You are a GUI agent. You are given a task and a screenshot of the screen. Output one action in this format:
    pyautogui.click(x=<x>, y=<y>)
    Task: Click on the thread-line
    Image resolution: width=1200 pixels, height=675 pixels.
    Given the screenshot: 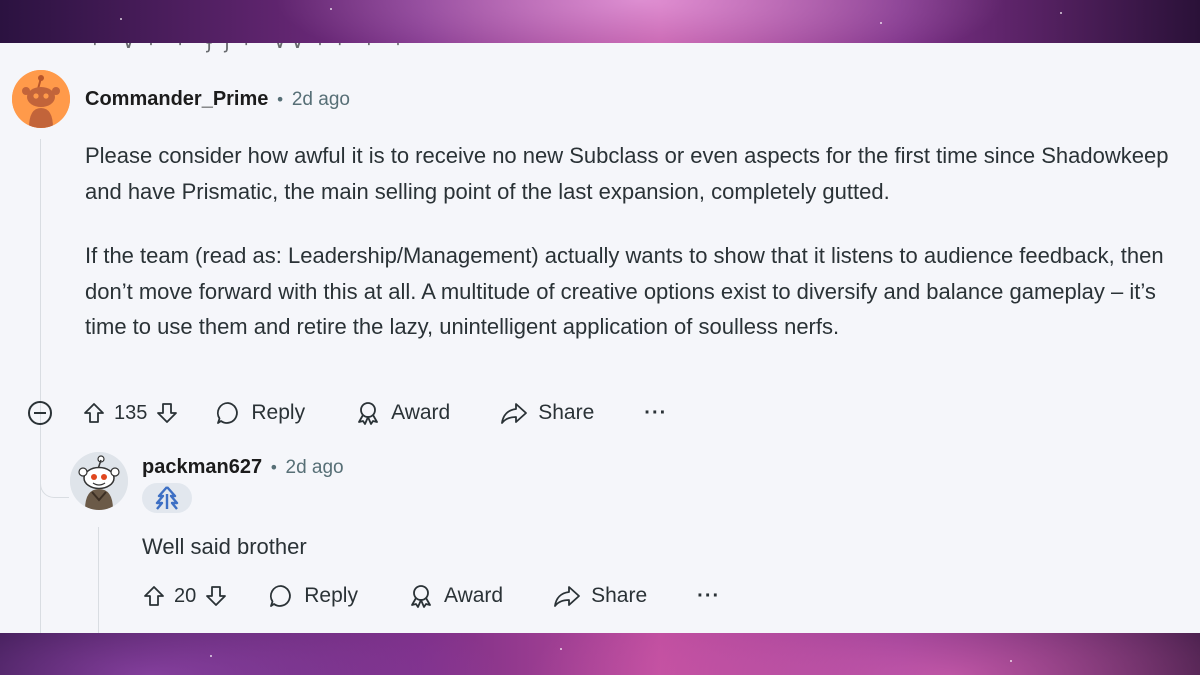 What is the action you would take?
    pyautogui.click(x=40, y=386)
    